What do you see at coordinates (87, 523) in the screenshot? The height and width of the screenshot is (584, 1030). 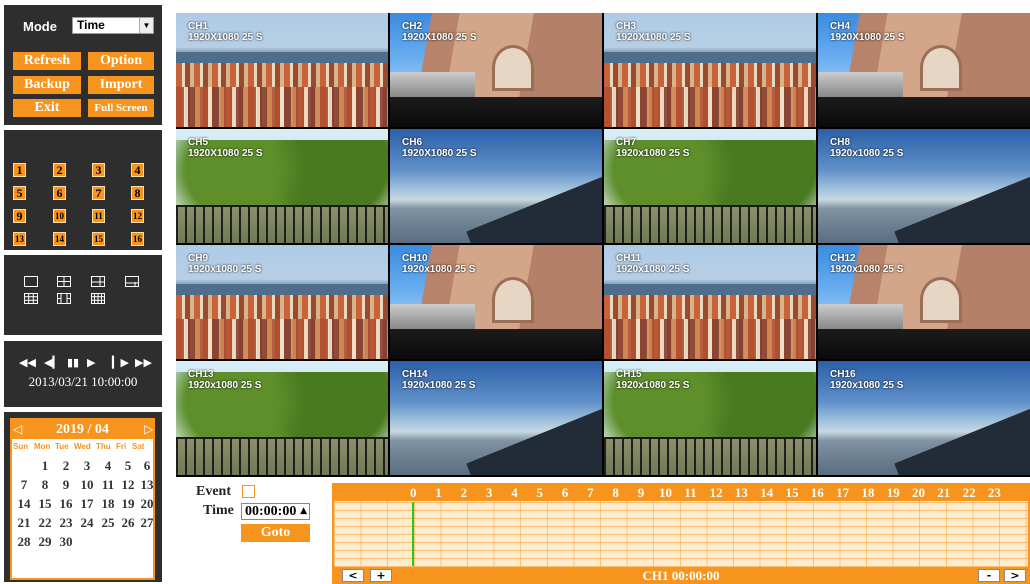 I see `calendar-day: 24` at bounding box center [87, 523].